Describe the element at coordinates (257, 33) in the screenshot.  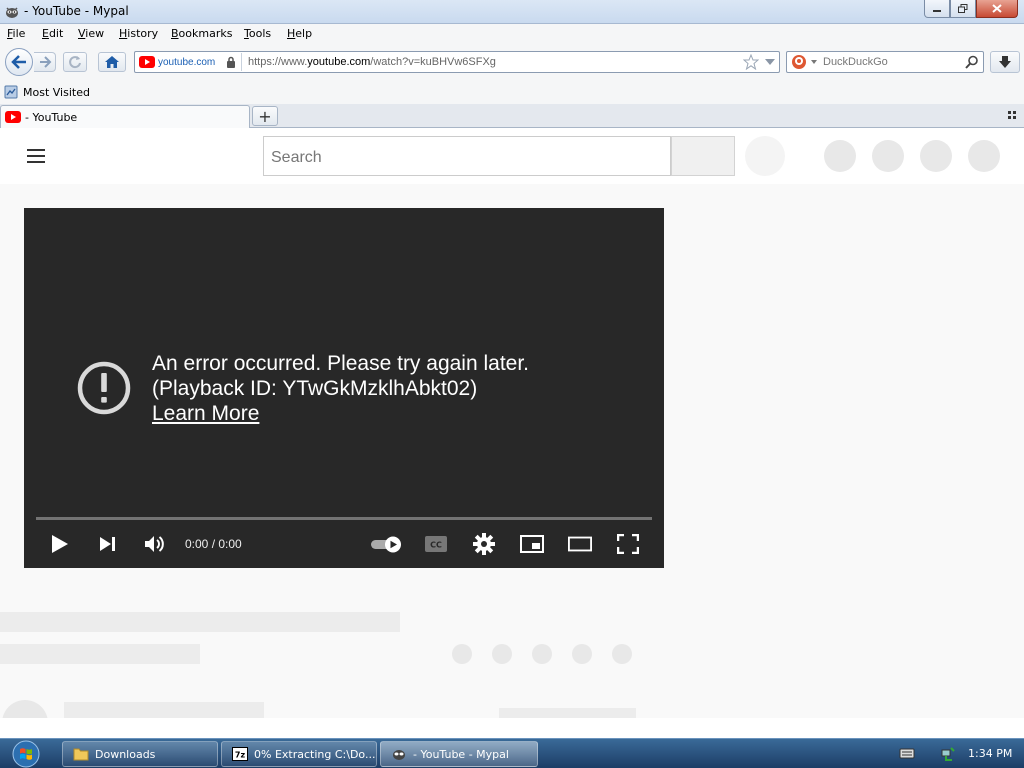
I see `menu-tools: Tools` at that location.